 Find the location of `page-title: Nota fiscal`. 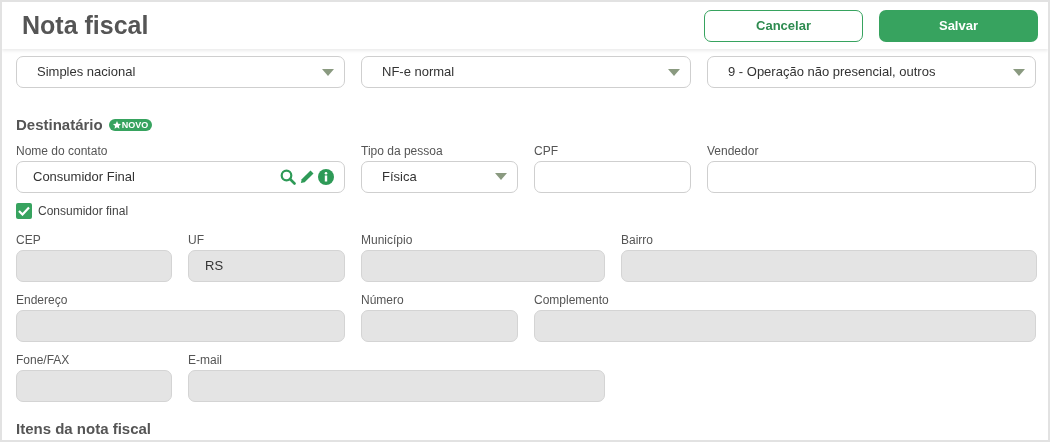

page-title: Nota fiscal is located at coordinates (85, 25).